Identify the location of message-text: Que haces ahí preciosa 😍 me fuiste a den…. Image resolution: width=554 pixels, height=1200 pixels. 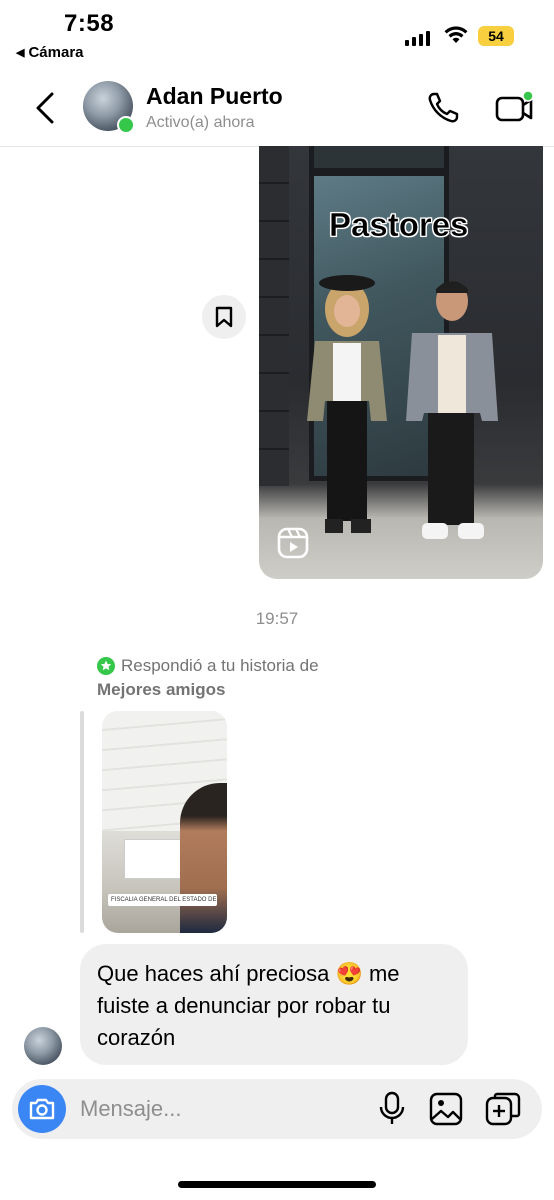
(248, 1005).